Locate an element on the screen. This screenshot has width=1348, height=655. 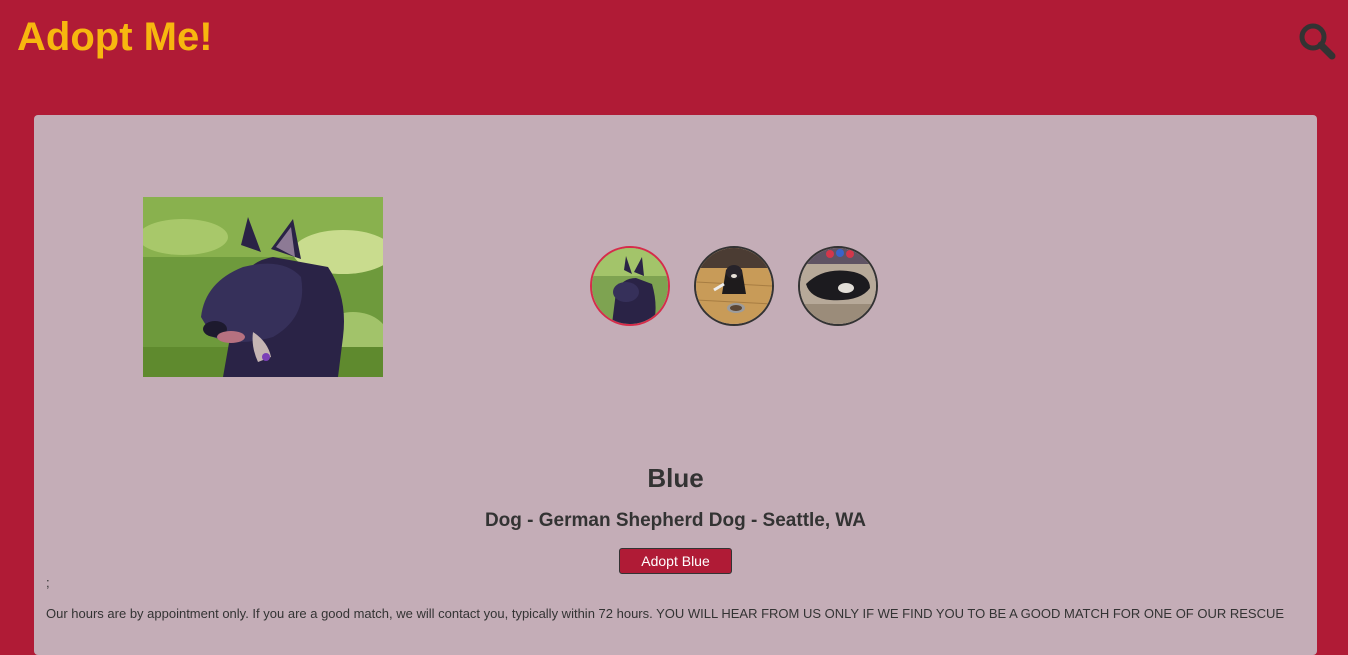
pet-name-heading: Blue is located at coordinates (675, 478).